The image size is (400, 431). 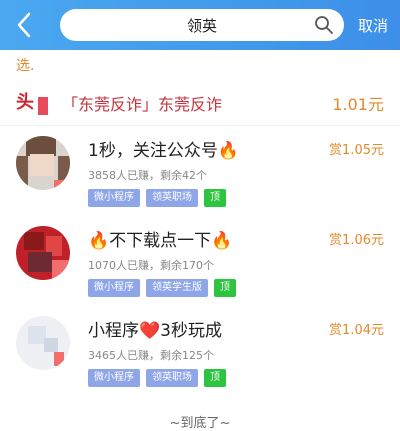 What do you see at coordinates (358, 104) in the screenshot?
I see `promo-price: 1.01元` at bounding box center [358, 104].